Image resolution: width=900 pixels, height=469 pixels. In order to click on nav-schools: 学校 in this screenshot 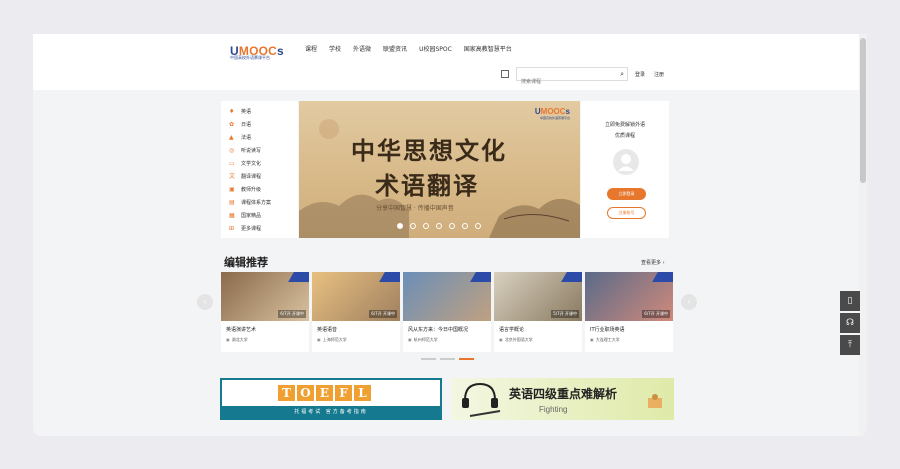, I will do `click(335, 48)`.